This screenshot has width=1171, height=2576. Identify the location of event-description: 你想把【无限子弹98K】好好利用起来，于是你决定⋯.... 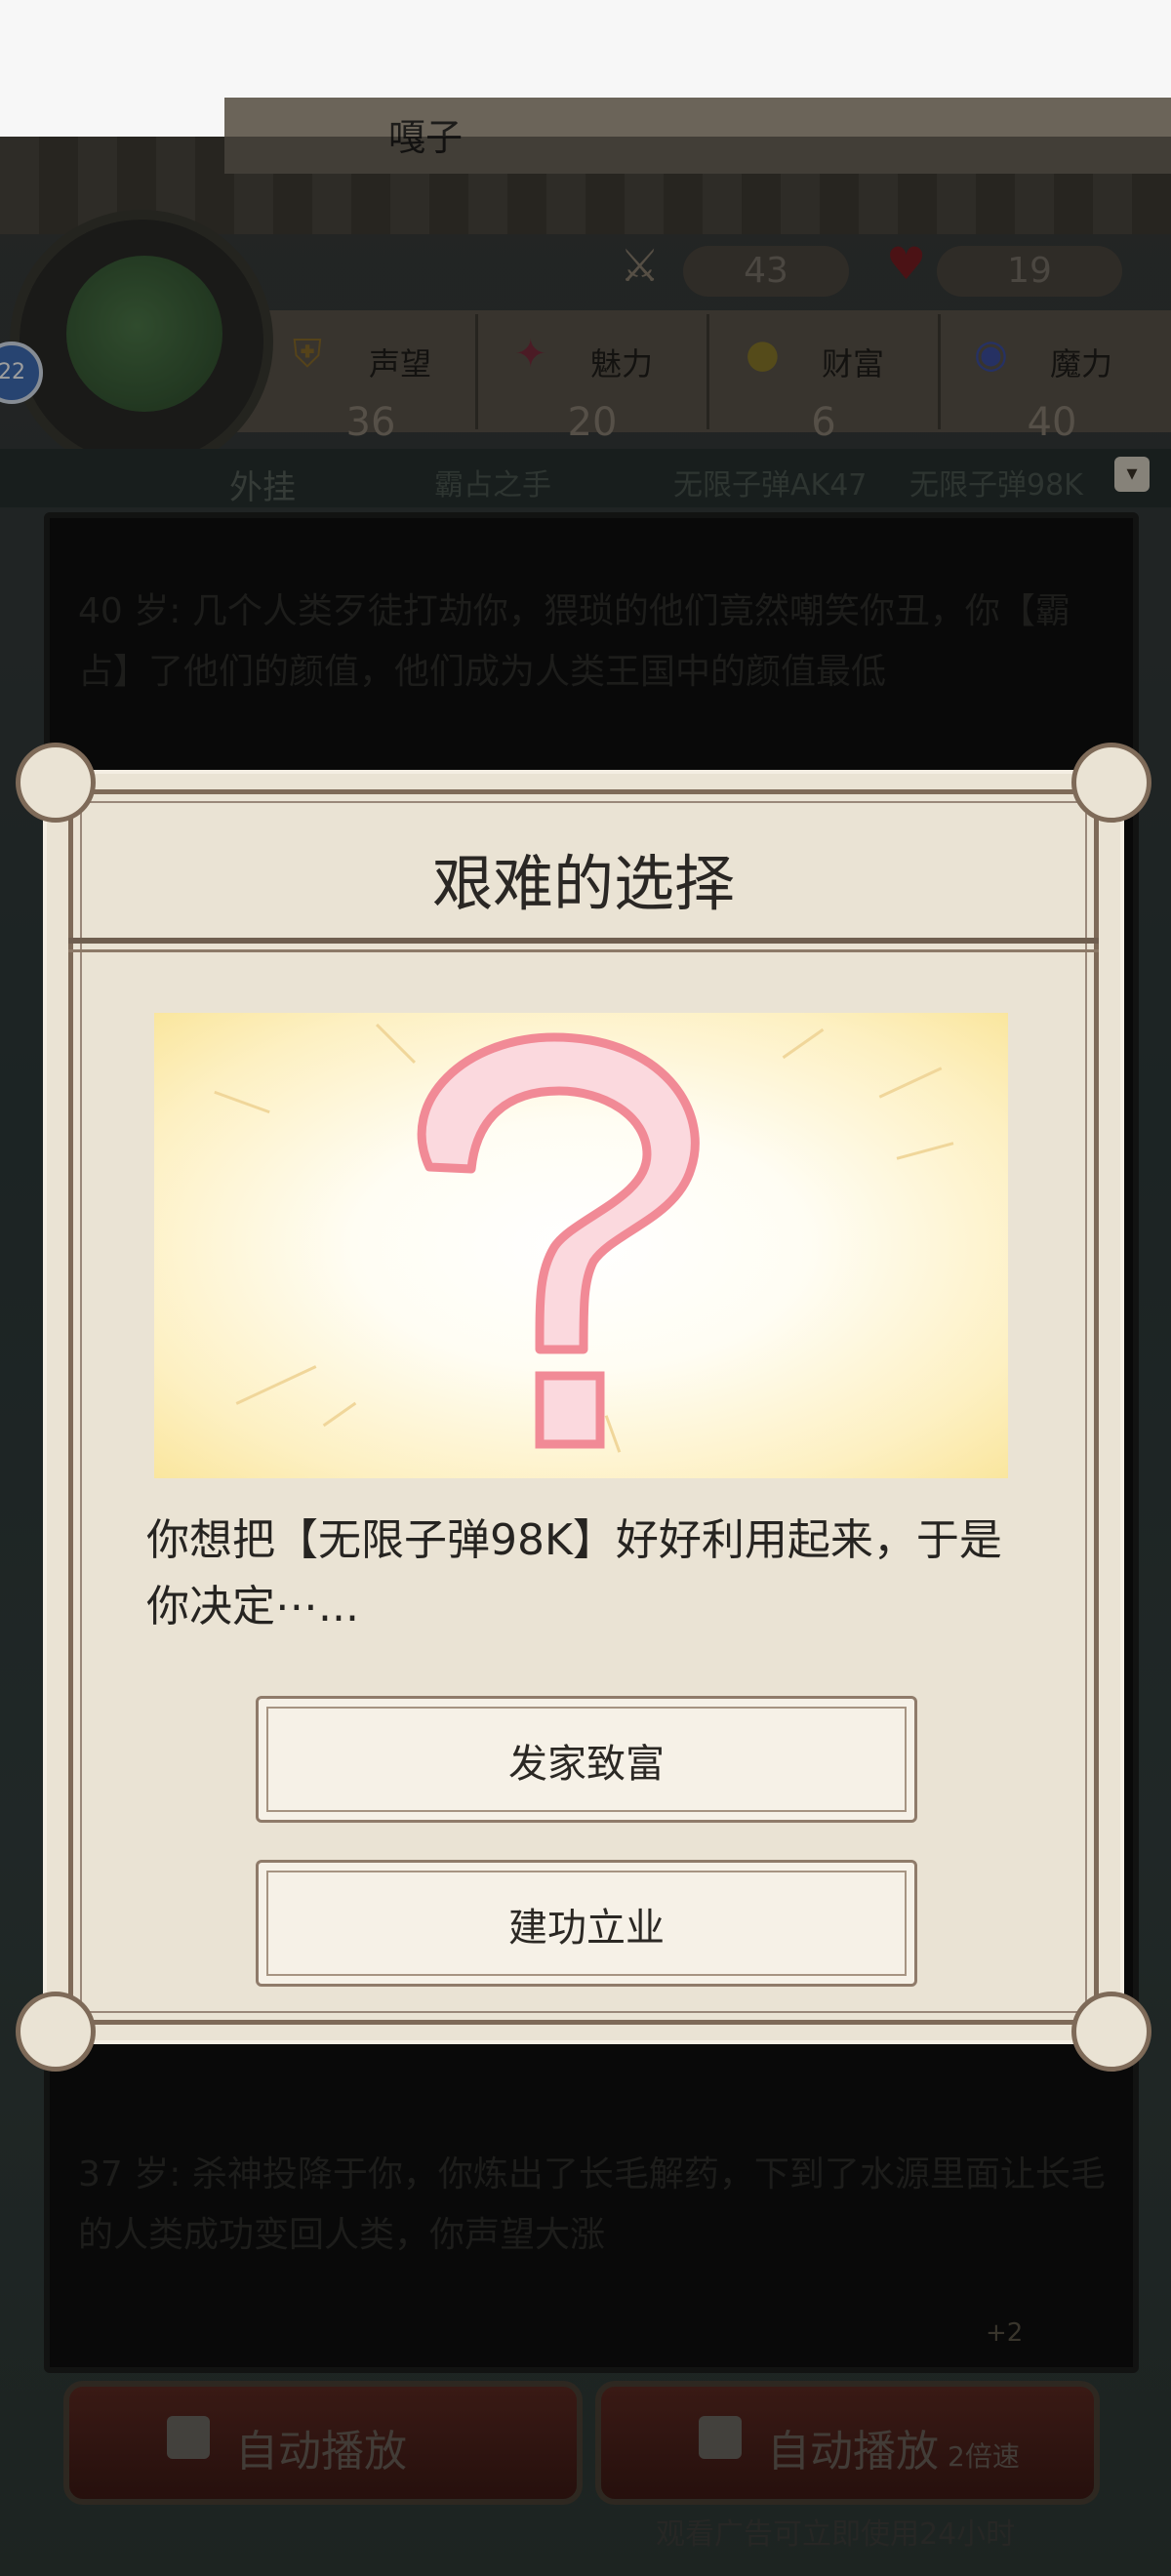
(574, 1573).